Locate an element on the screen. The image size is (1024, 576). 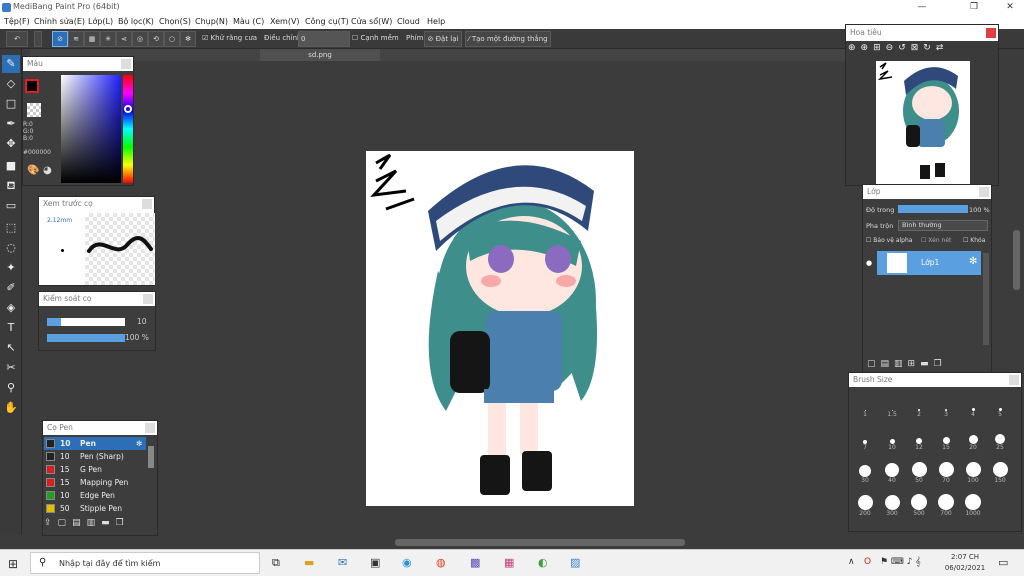
new-8bit-icon: ▥ is located at coordinates (901, 364).